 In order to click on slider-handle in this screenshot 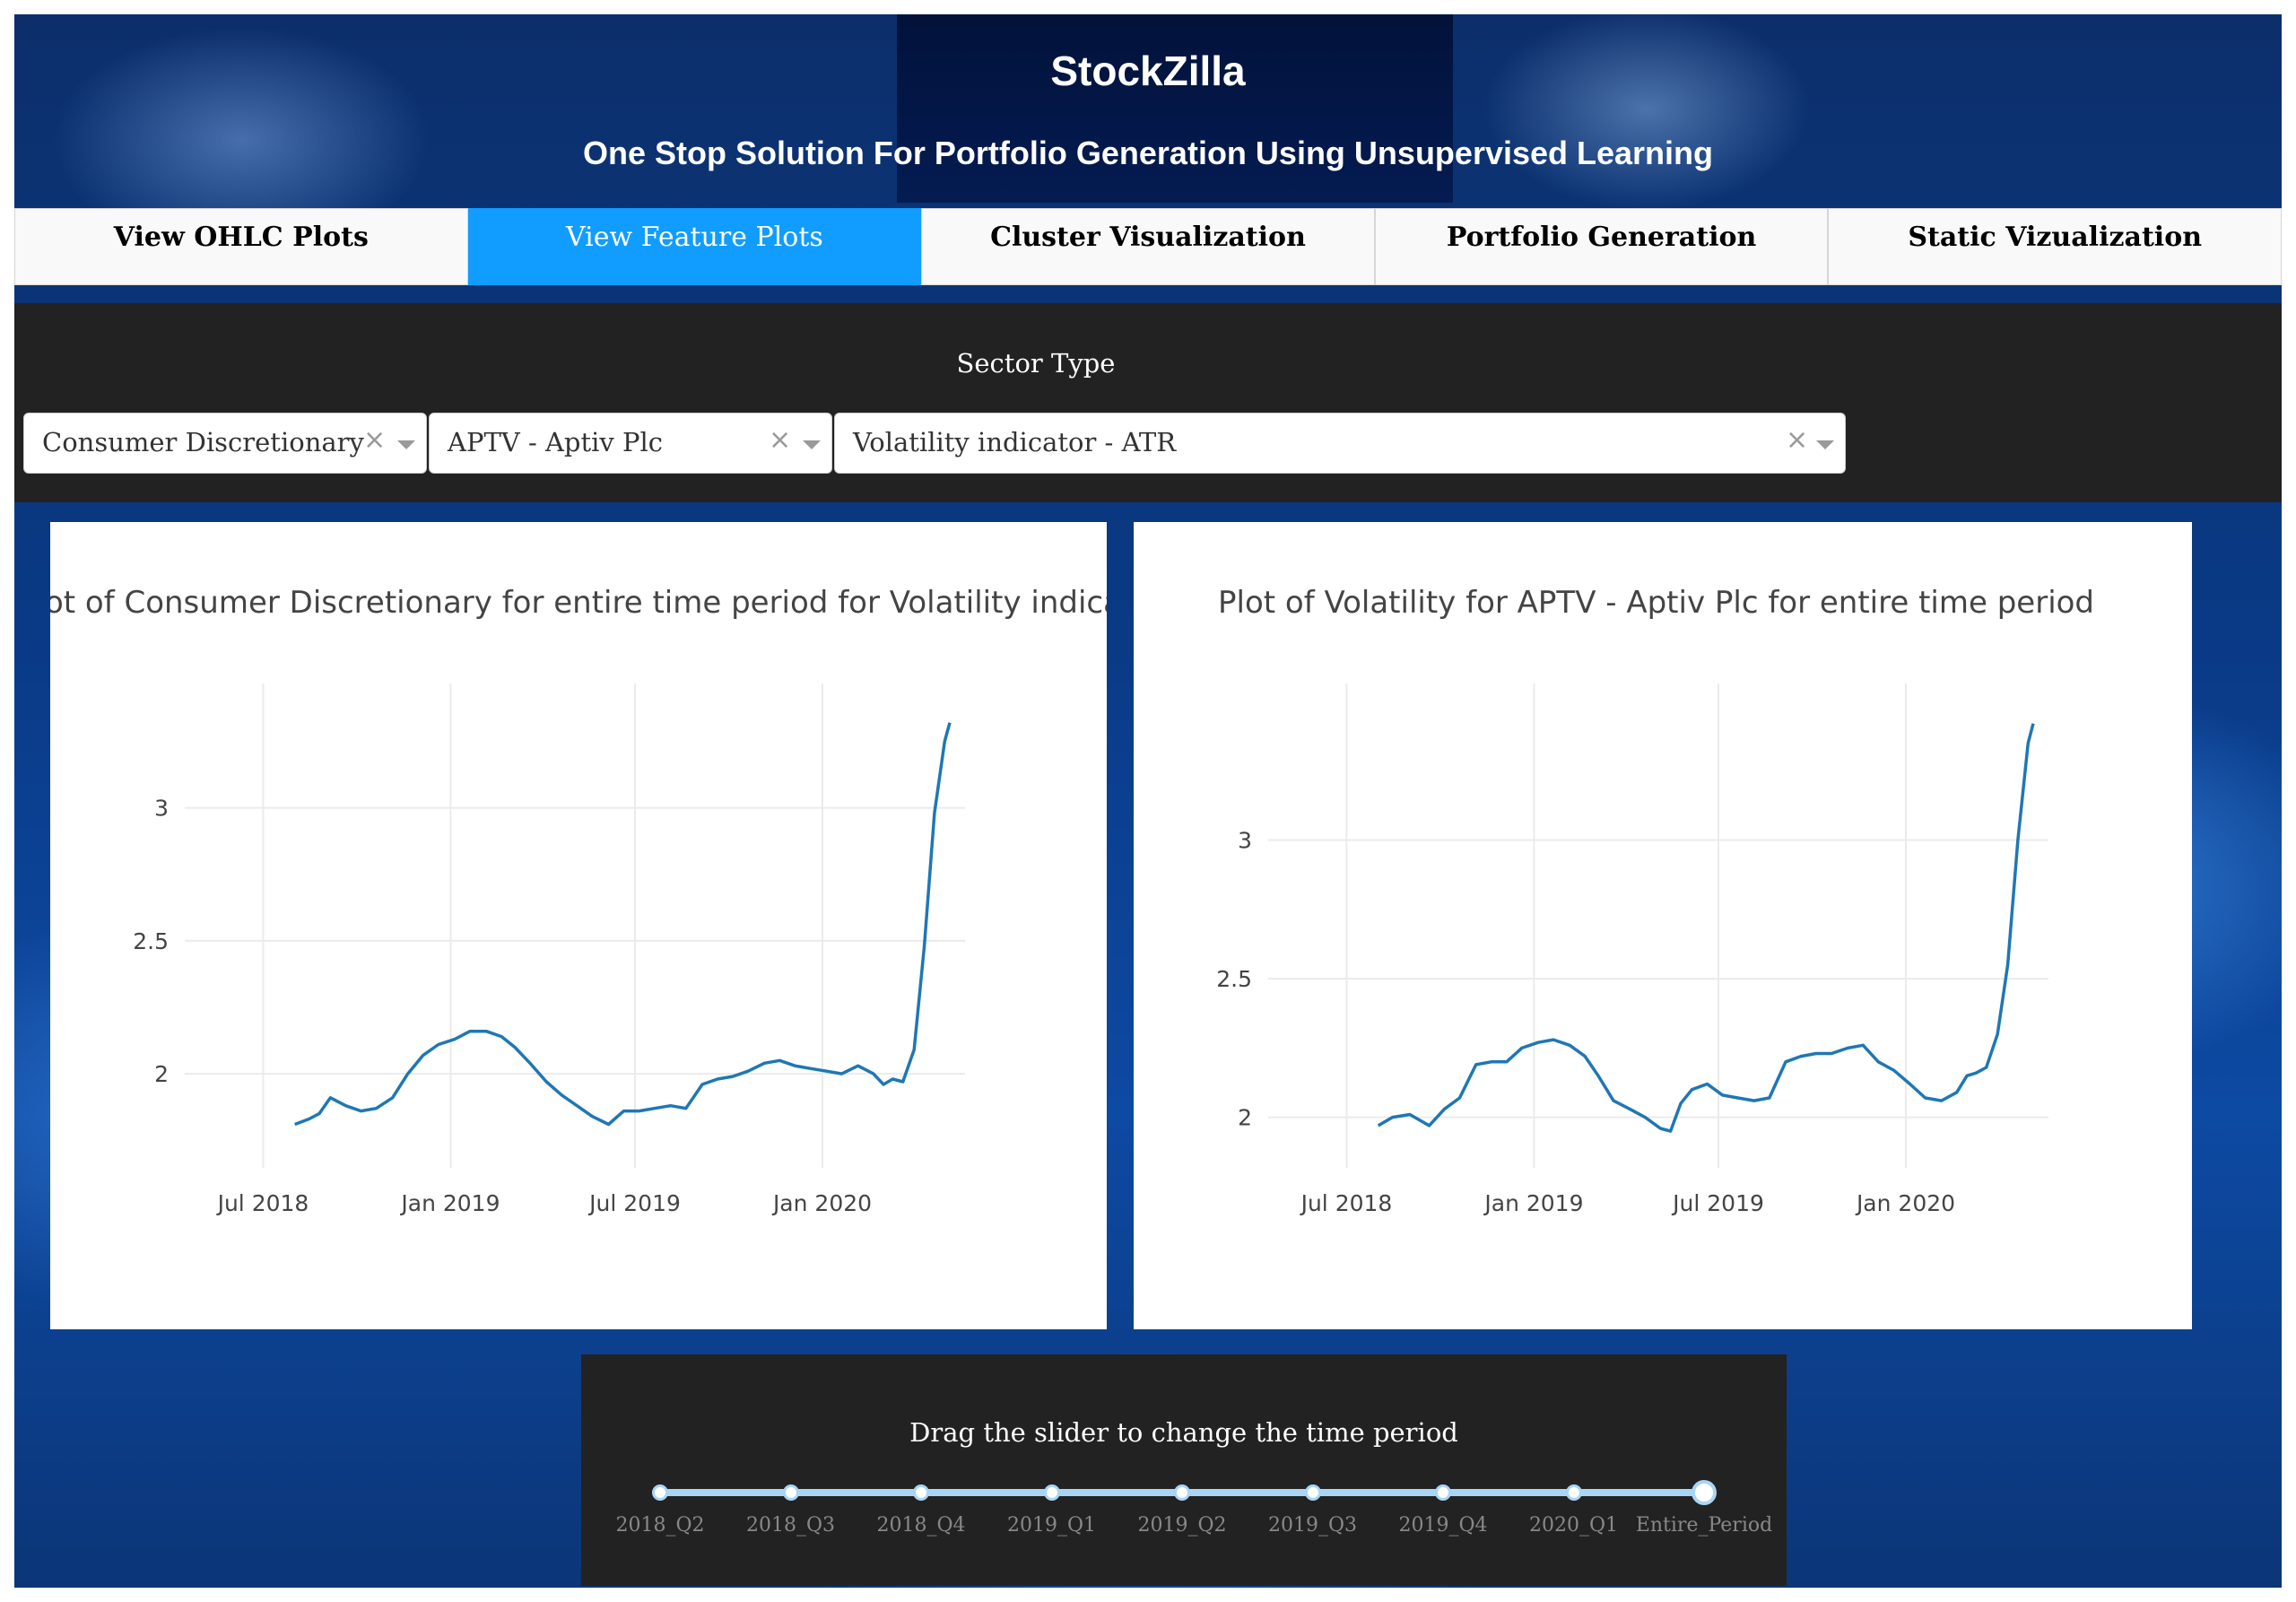, I will do `click(1704, 1493)`.